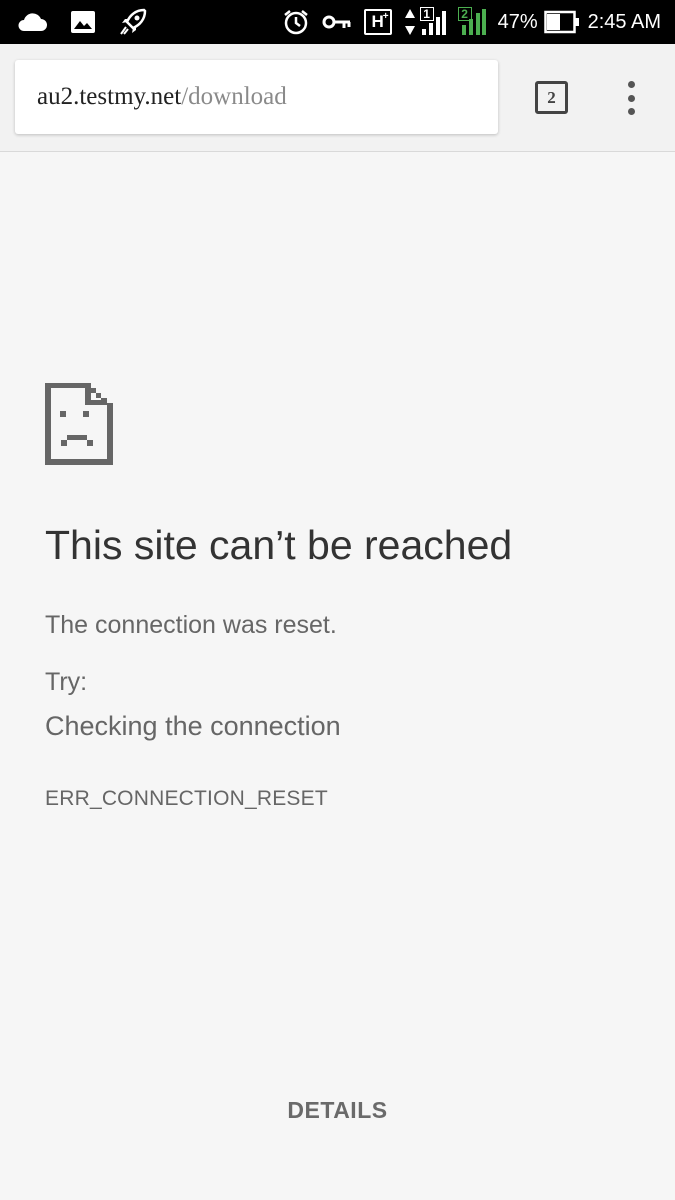 This screenshot has height=1200, width=675. I want to click on vpn-key-icon, so click(337, 22).